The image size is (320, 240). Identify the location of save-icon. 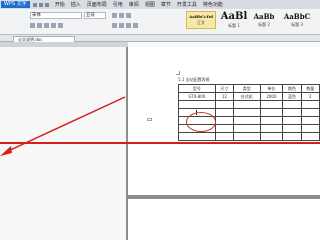
(34, 4).